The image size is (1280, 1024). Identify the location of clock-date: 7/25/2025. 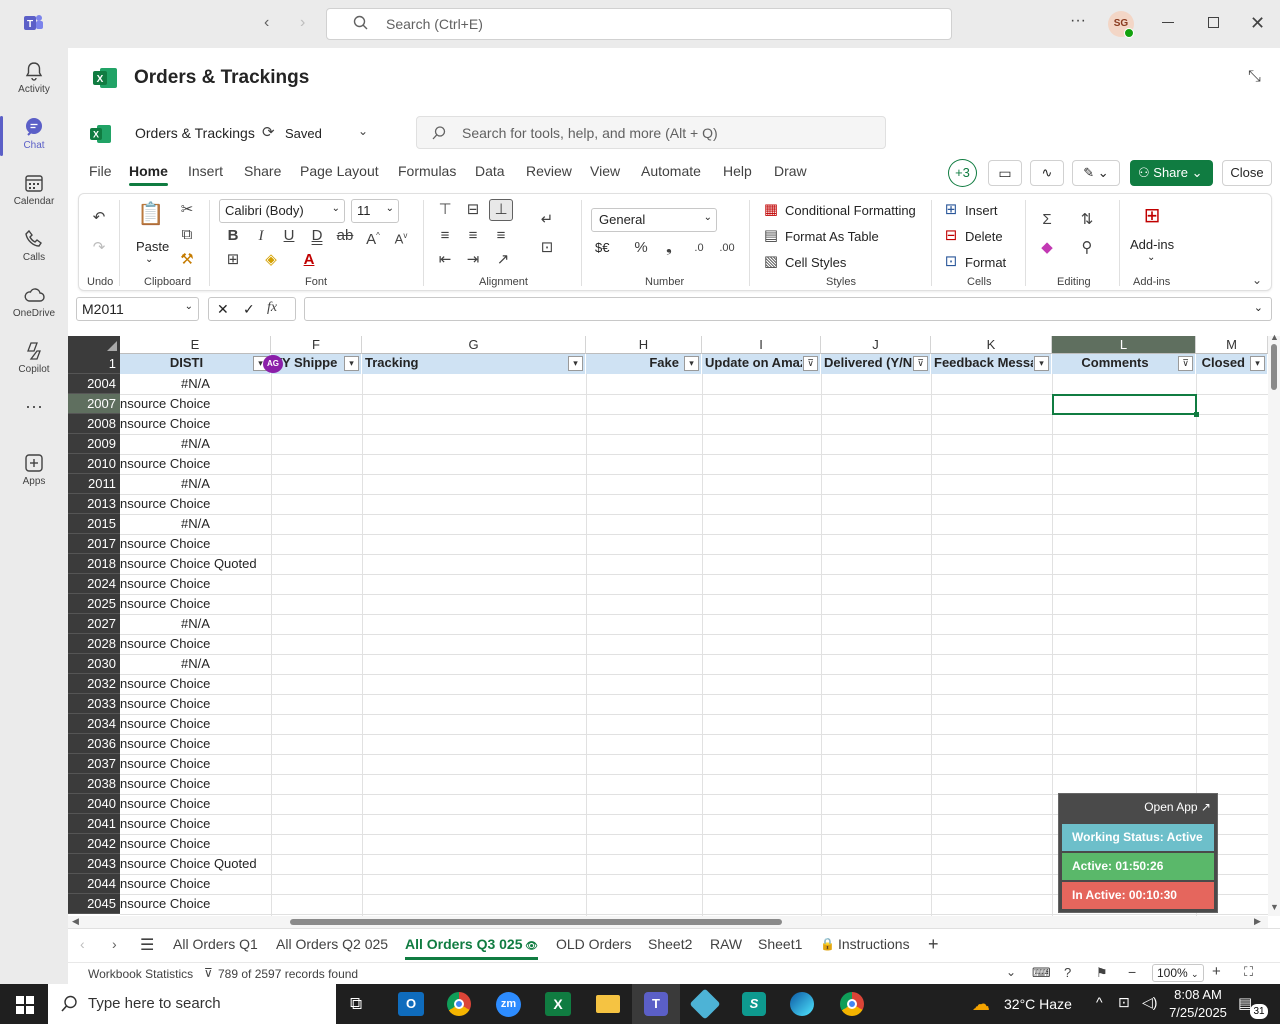
(1198, 1012).